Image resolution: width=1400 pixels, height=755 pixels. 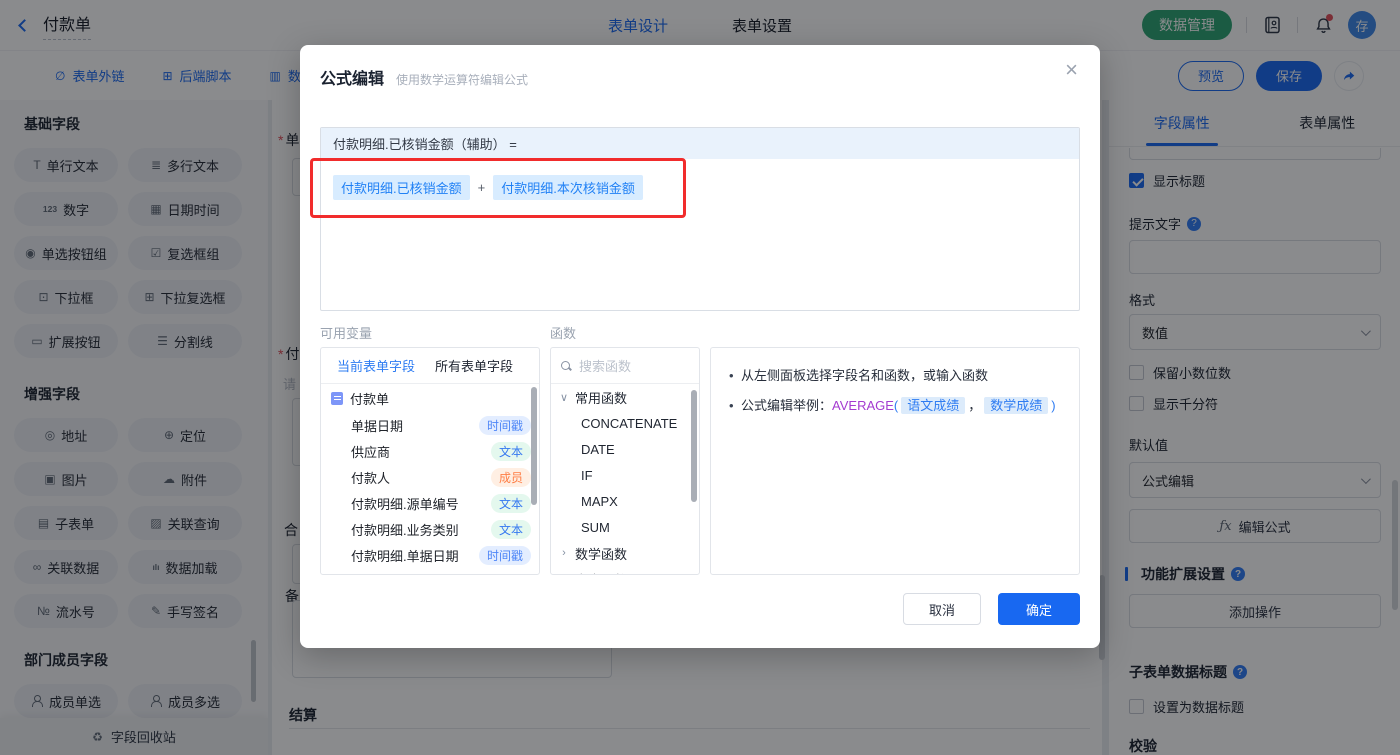 What do you see at coordinates (625, 570) in the screenshot?
I see `function-group-text: › 文本函数` at bounding box center [625, 570].